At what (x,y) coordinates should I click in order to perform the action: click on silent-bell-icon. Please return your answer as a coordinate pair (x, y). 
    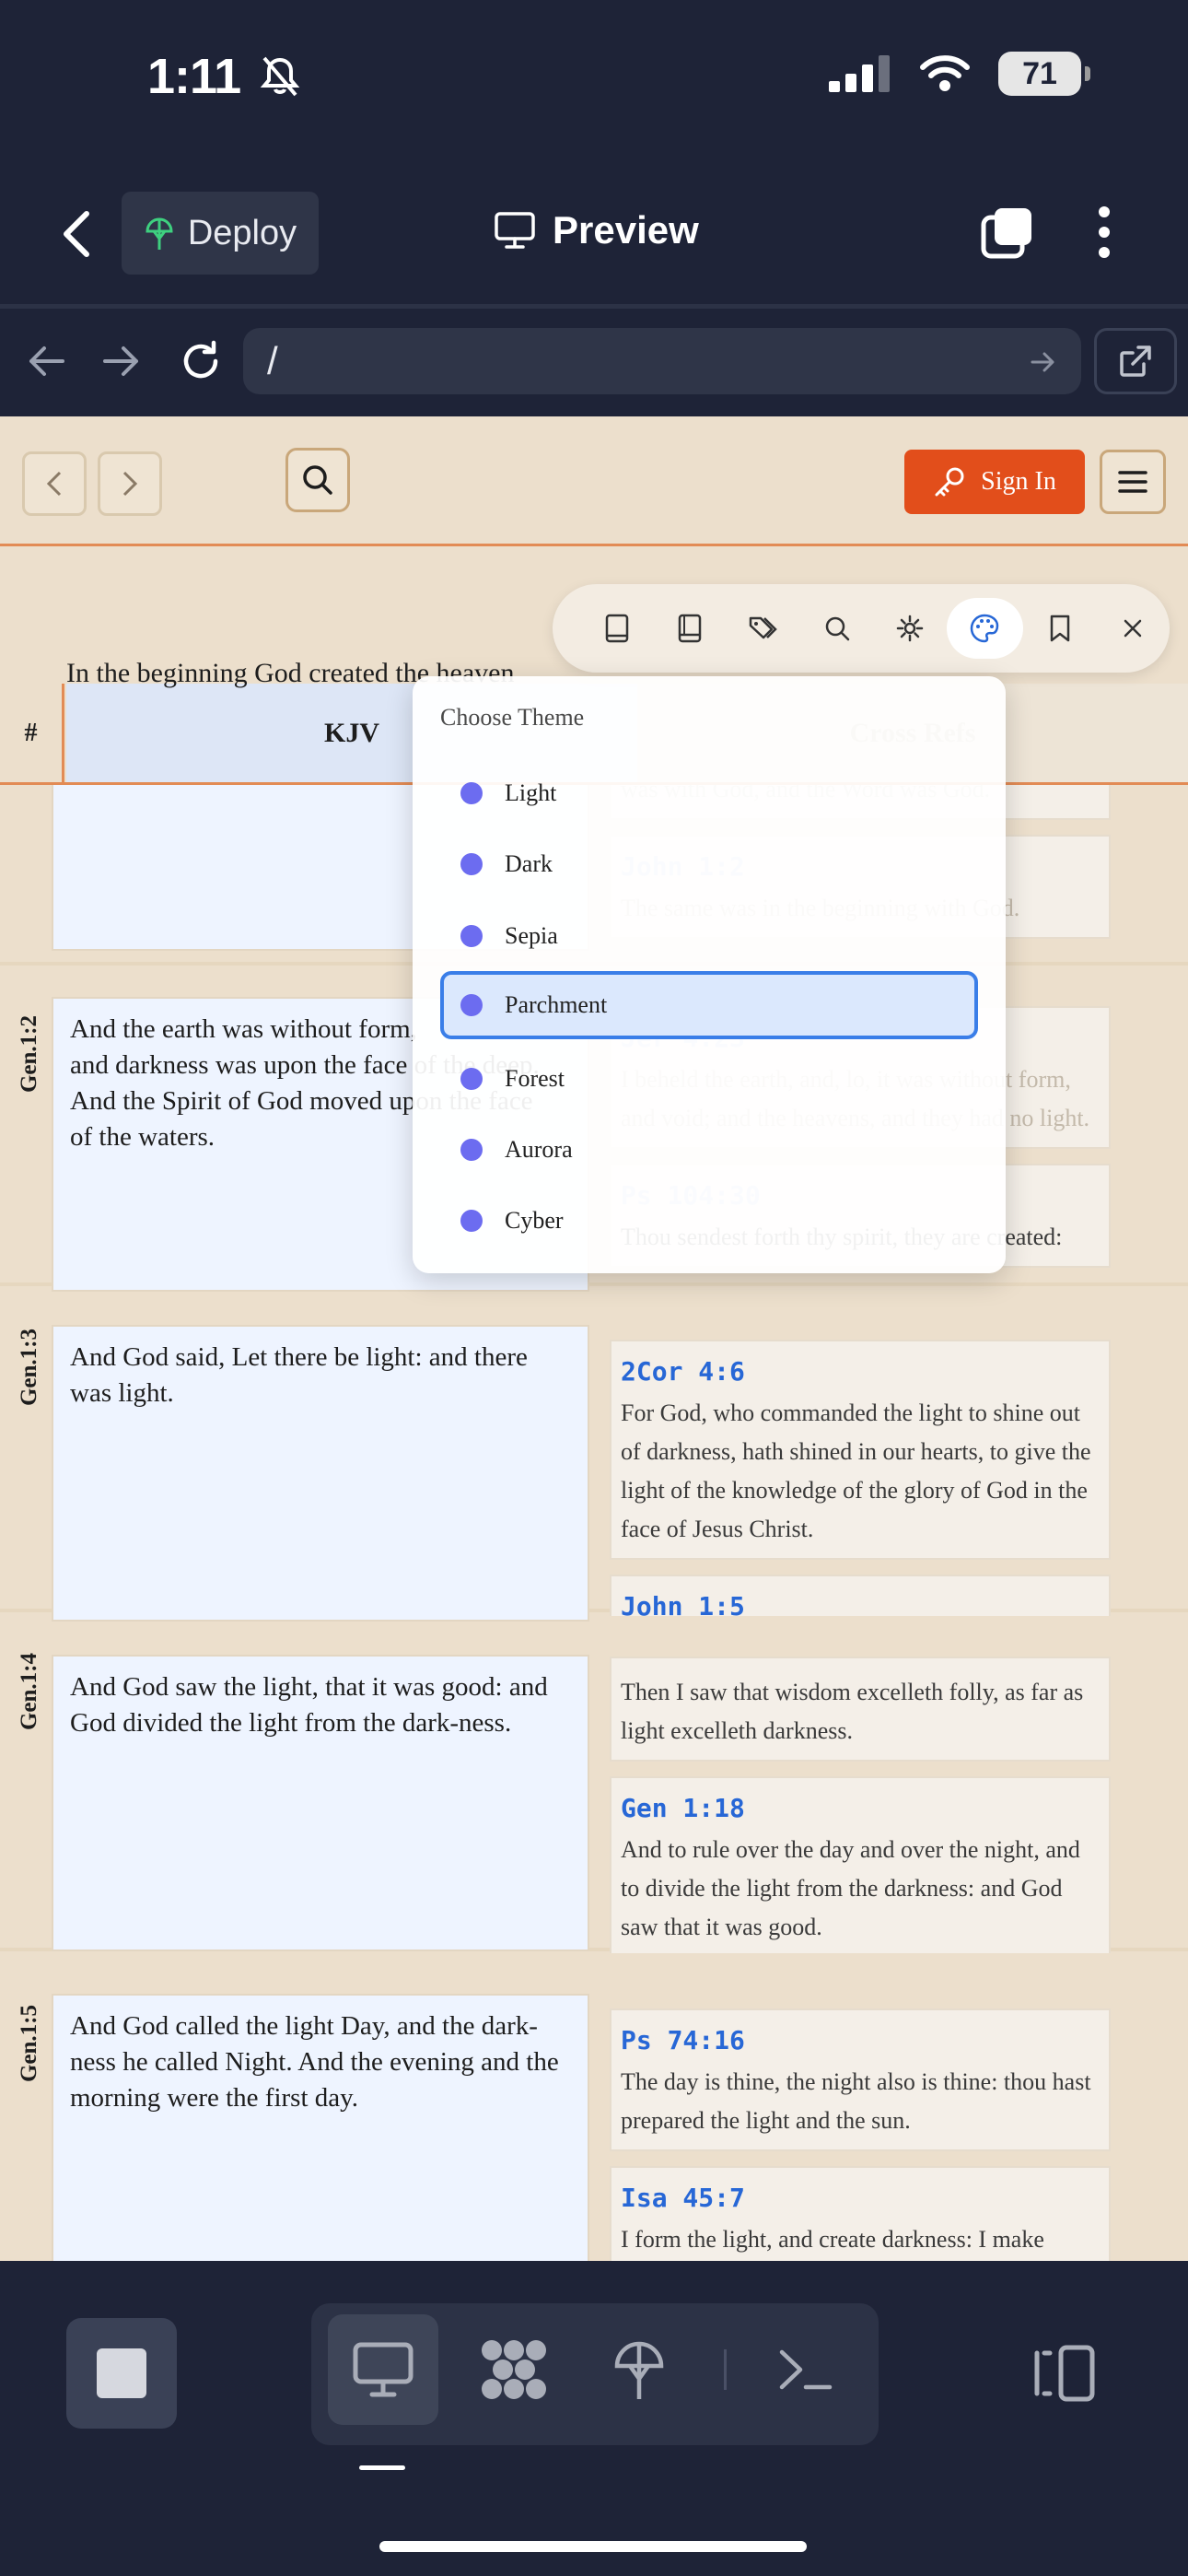
    Looking at the image, I should click on (280, 76).